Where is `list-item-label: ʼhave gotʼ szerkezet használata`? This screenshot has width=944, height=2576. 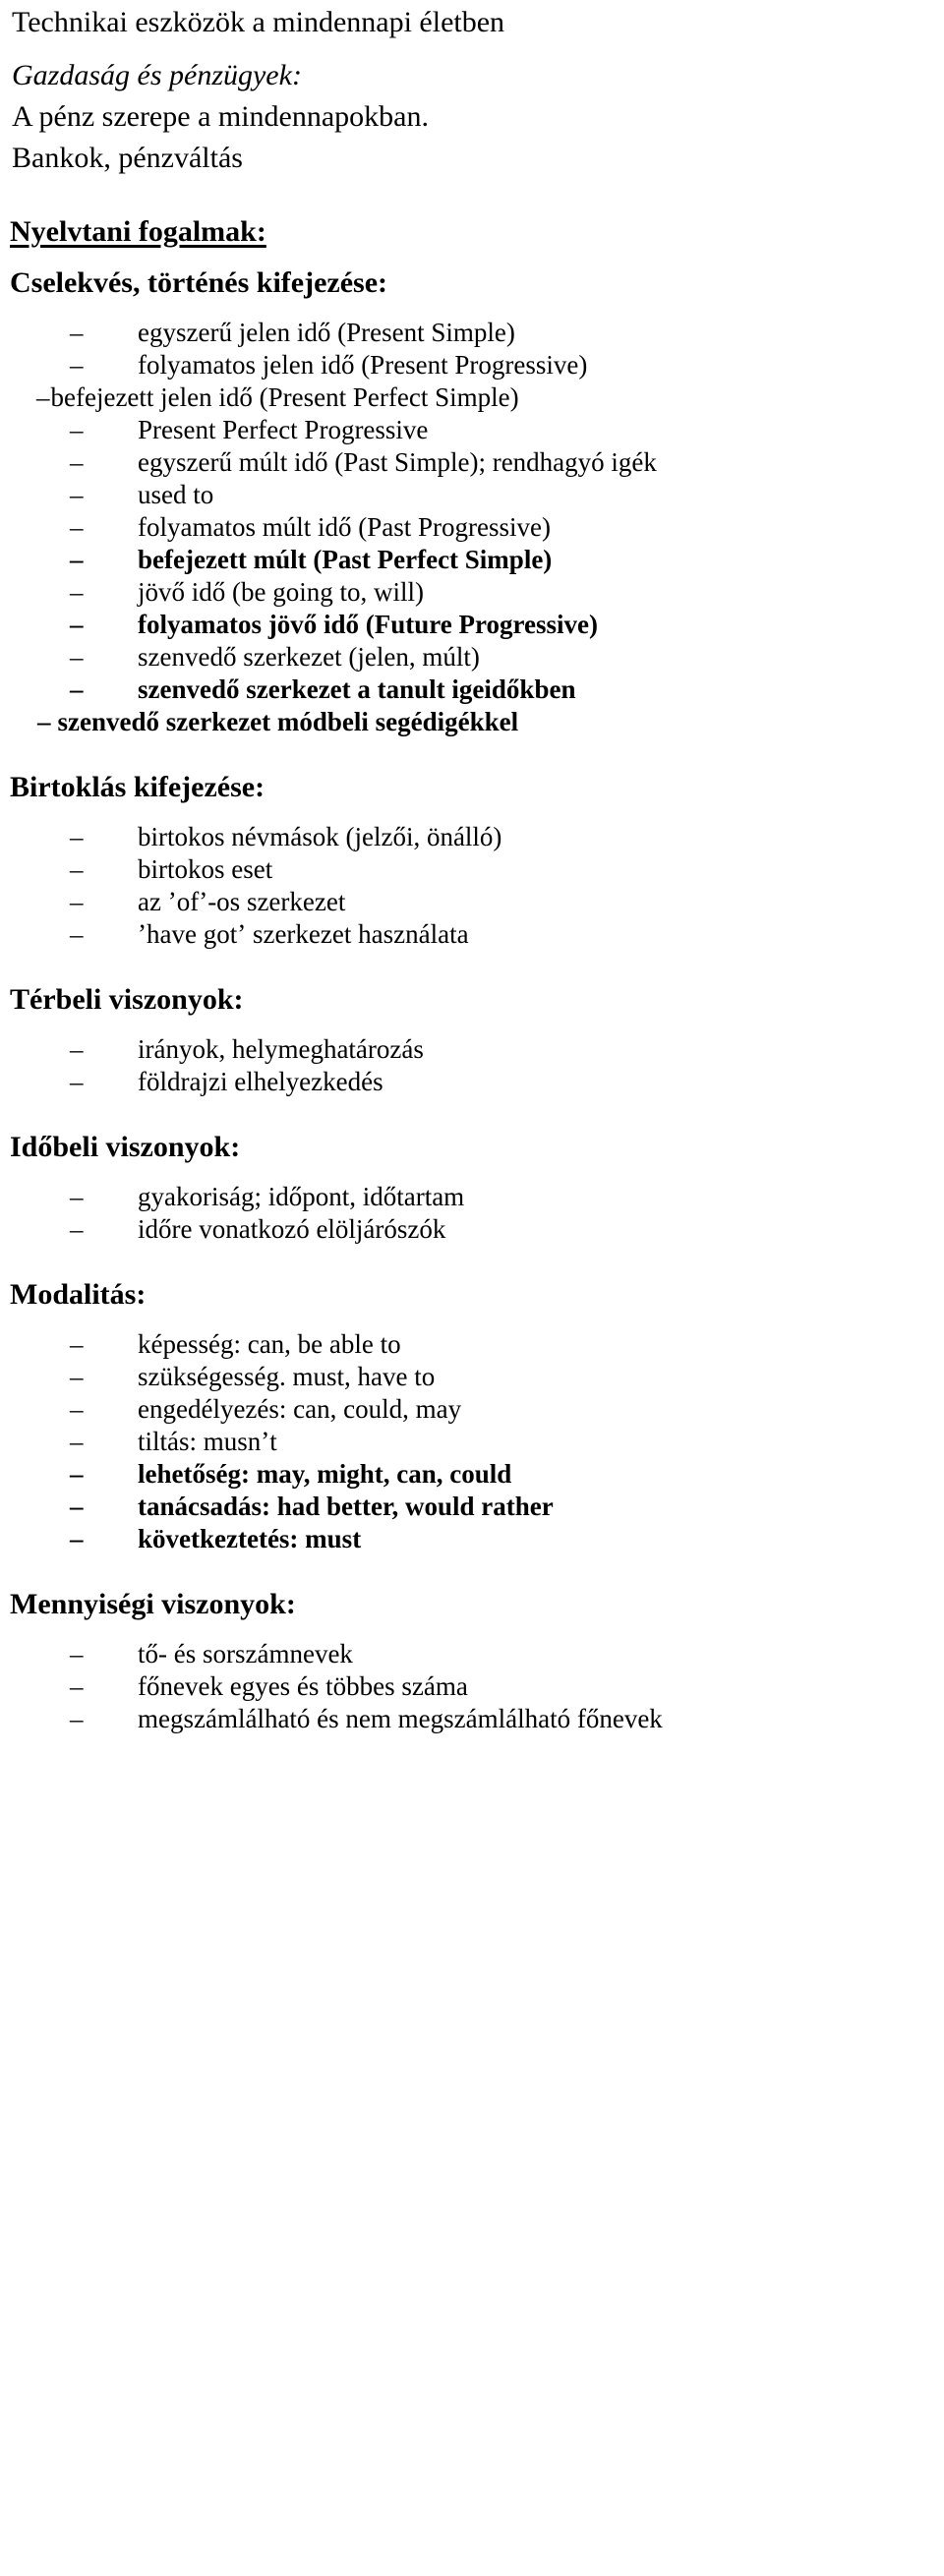
list-item-label: ʼhave gotʼ szerkezet használata is located at coordinates (303, 934).